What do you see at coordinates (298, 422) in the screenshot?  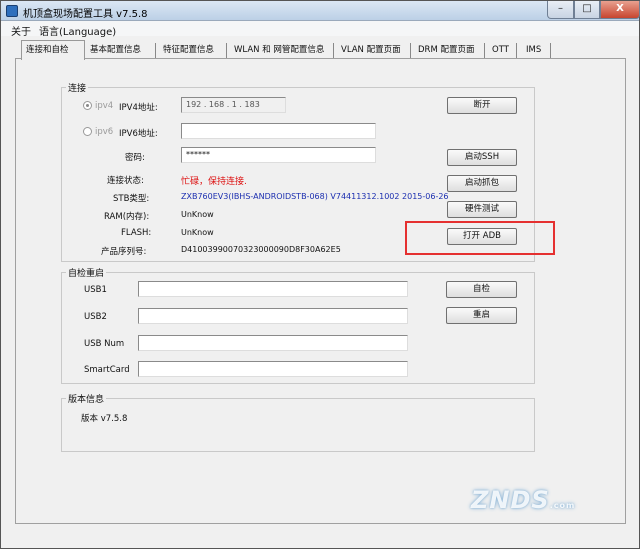 I see `version-group: 版本信息` at bounding box center [298, 422].